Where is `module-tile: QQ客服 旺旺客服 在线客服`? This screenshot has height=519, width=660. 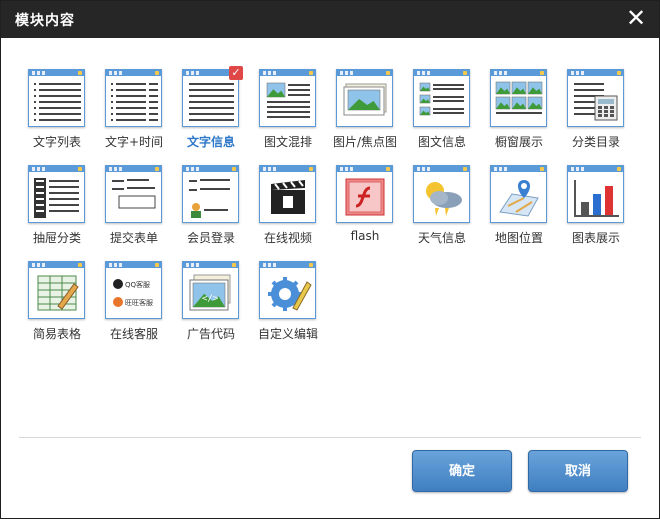
module-tile: QQ客服 旺旺客服 在线客服 is located at coordinates (134, 306).